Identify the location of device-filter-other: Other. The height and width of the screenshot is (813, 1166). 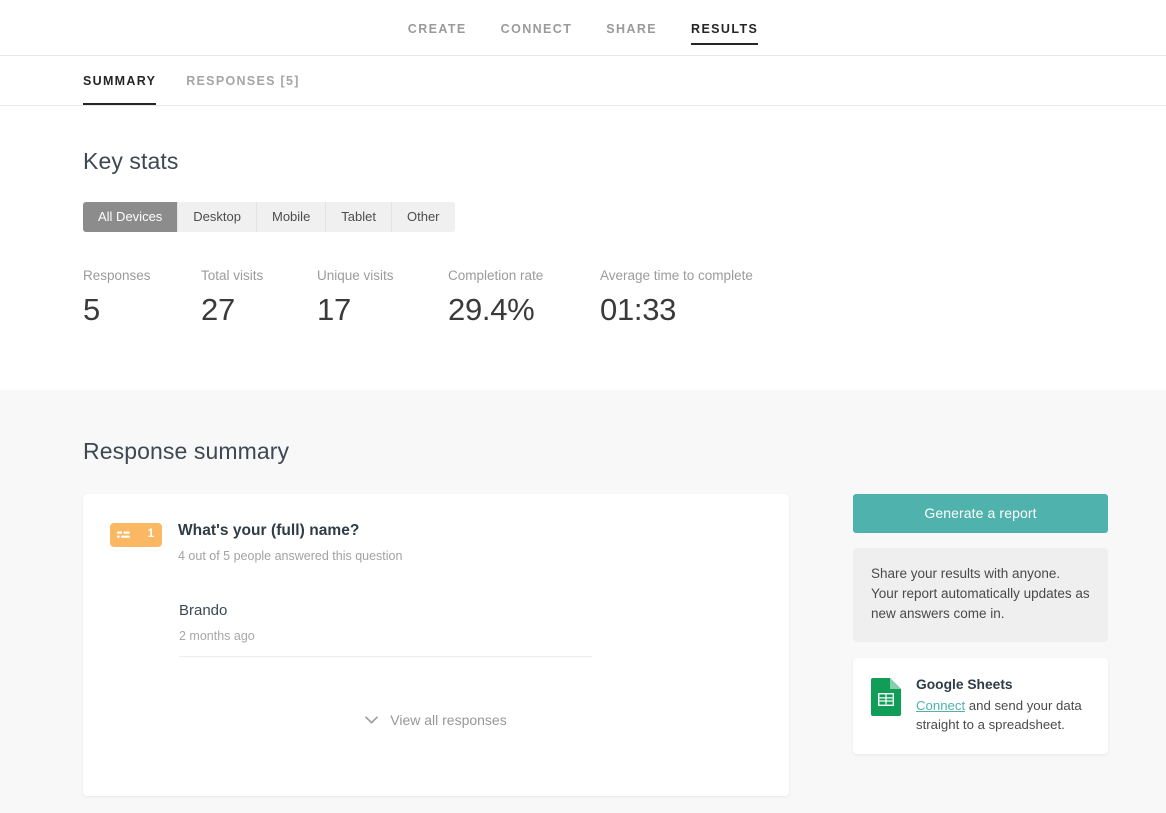
(423, 217).